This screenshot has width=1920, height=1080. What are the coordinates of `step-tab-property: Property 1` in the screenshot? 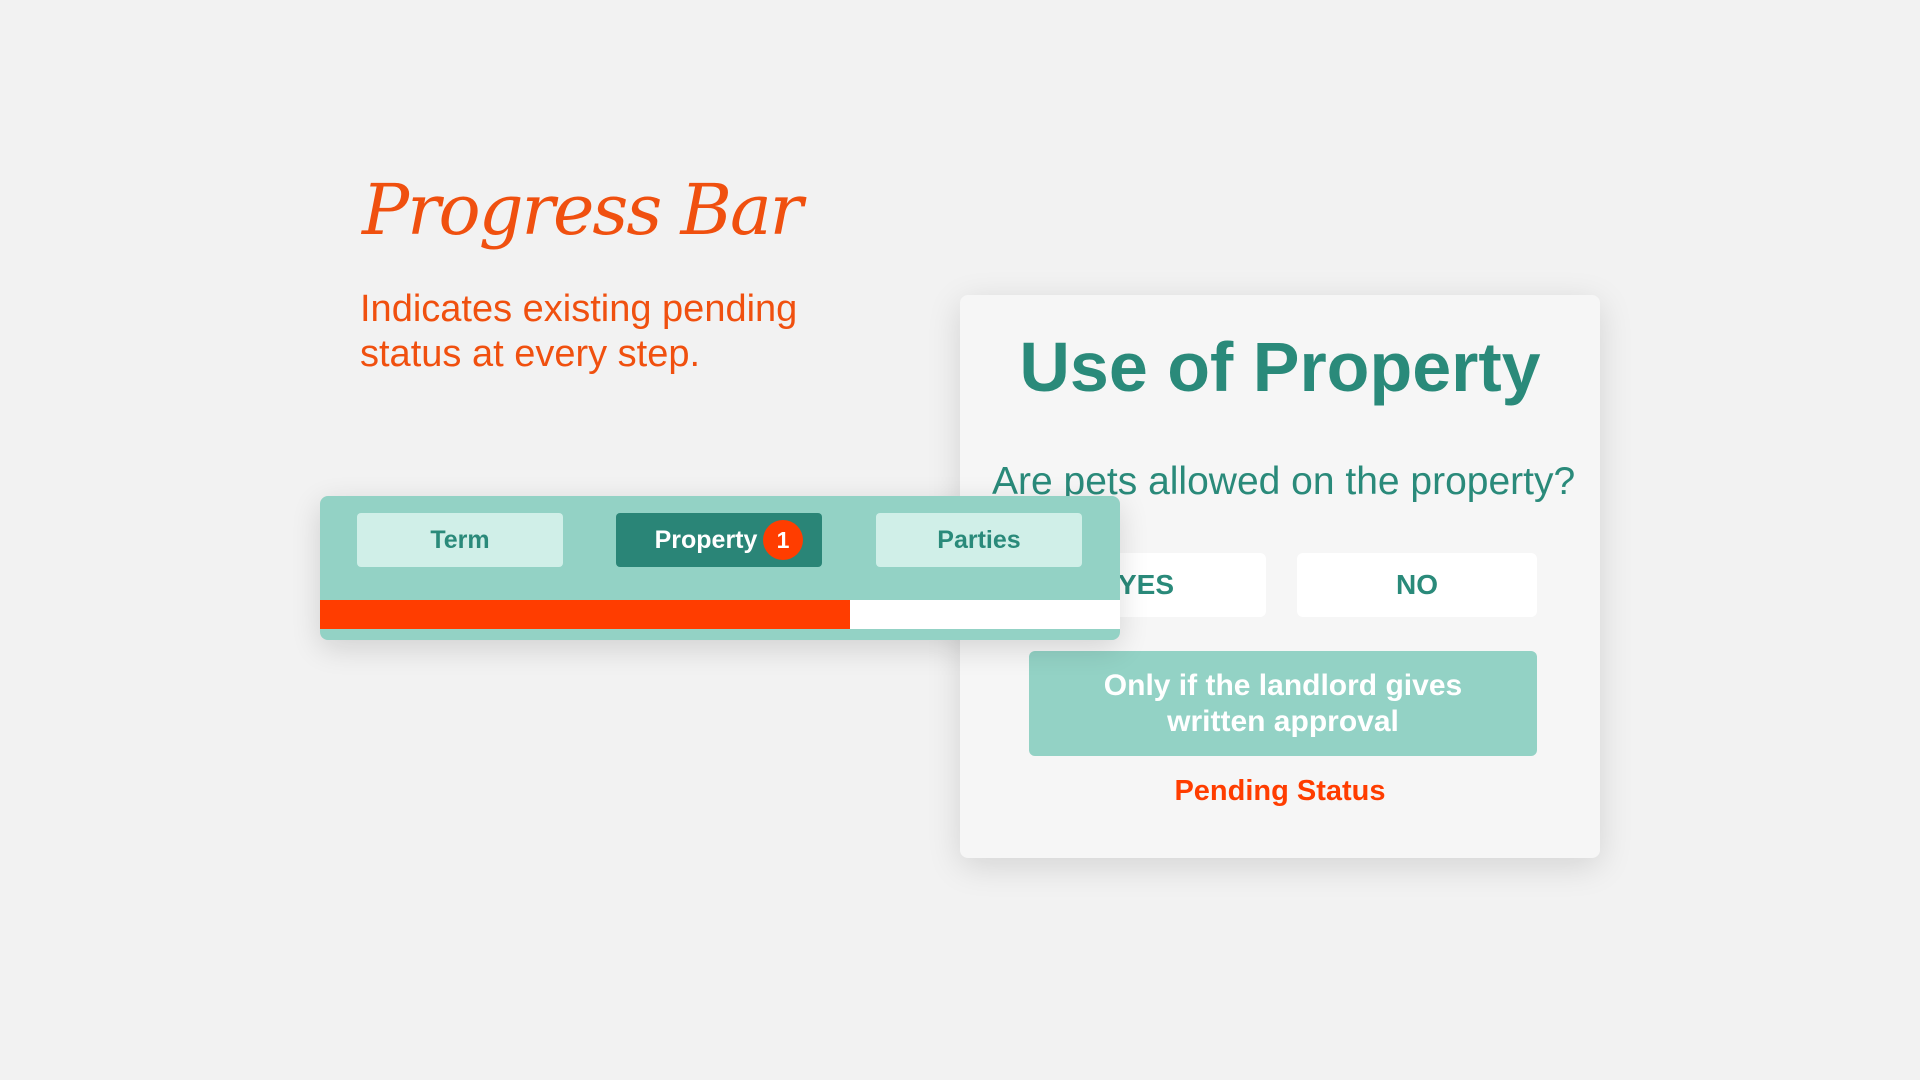 It's located at (719, 540).